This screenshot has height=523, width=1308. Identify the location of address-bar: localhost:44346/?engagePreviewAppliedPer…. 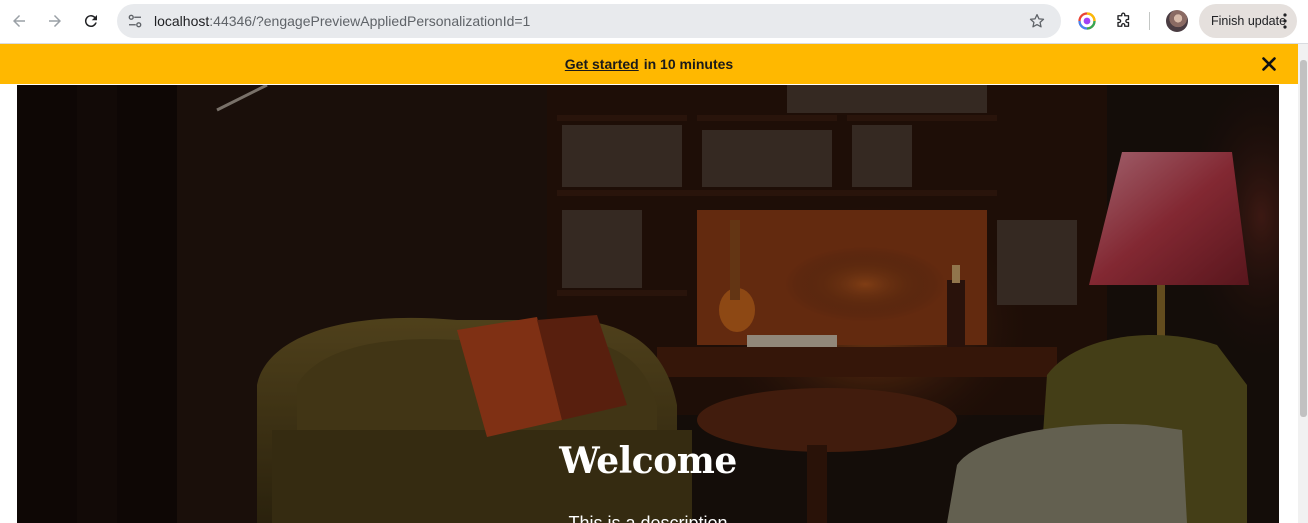
(589, 21).